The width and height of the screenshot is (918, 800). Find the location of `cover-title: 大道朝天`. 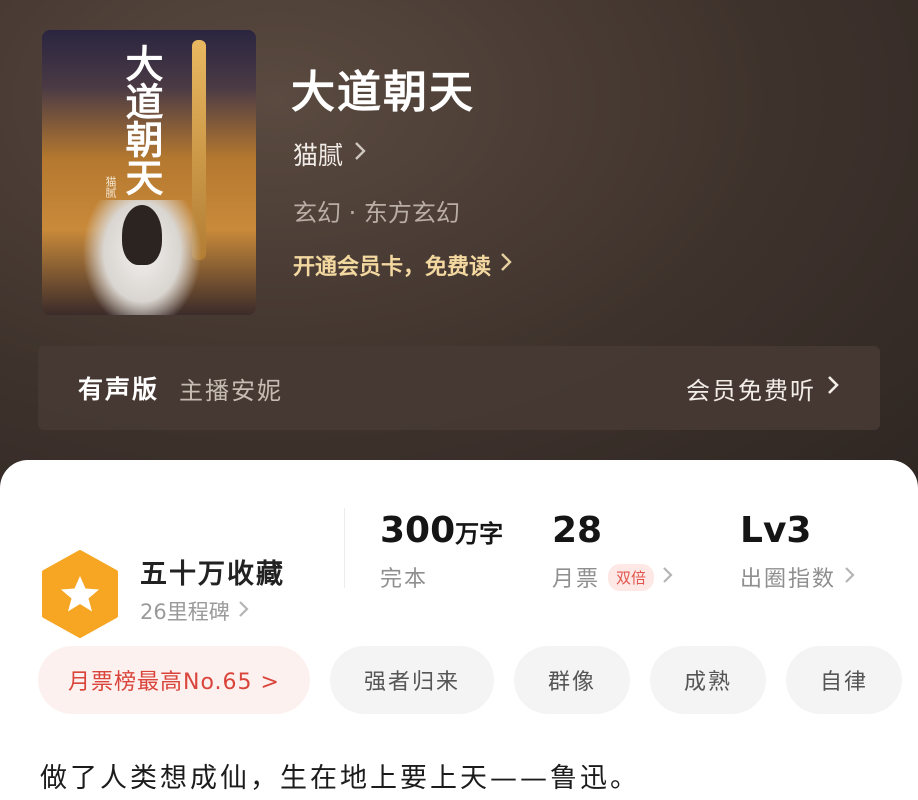

cover-title: 大道朝天 is located at coordinates (141, 120).